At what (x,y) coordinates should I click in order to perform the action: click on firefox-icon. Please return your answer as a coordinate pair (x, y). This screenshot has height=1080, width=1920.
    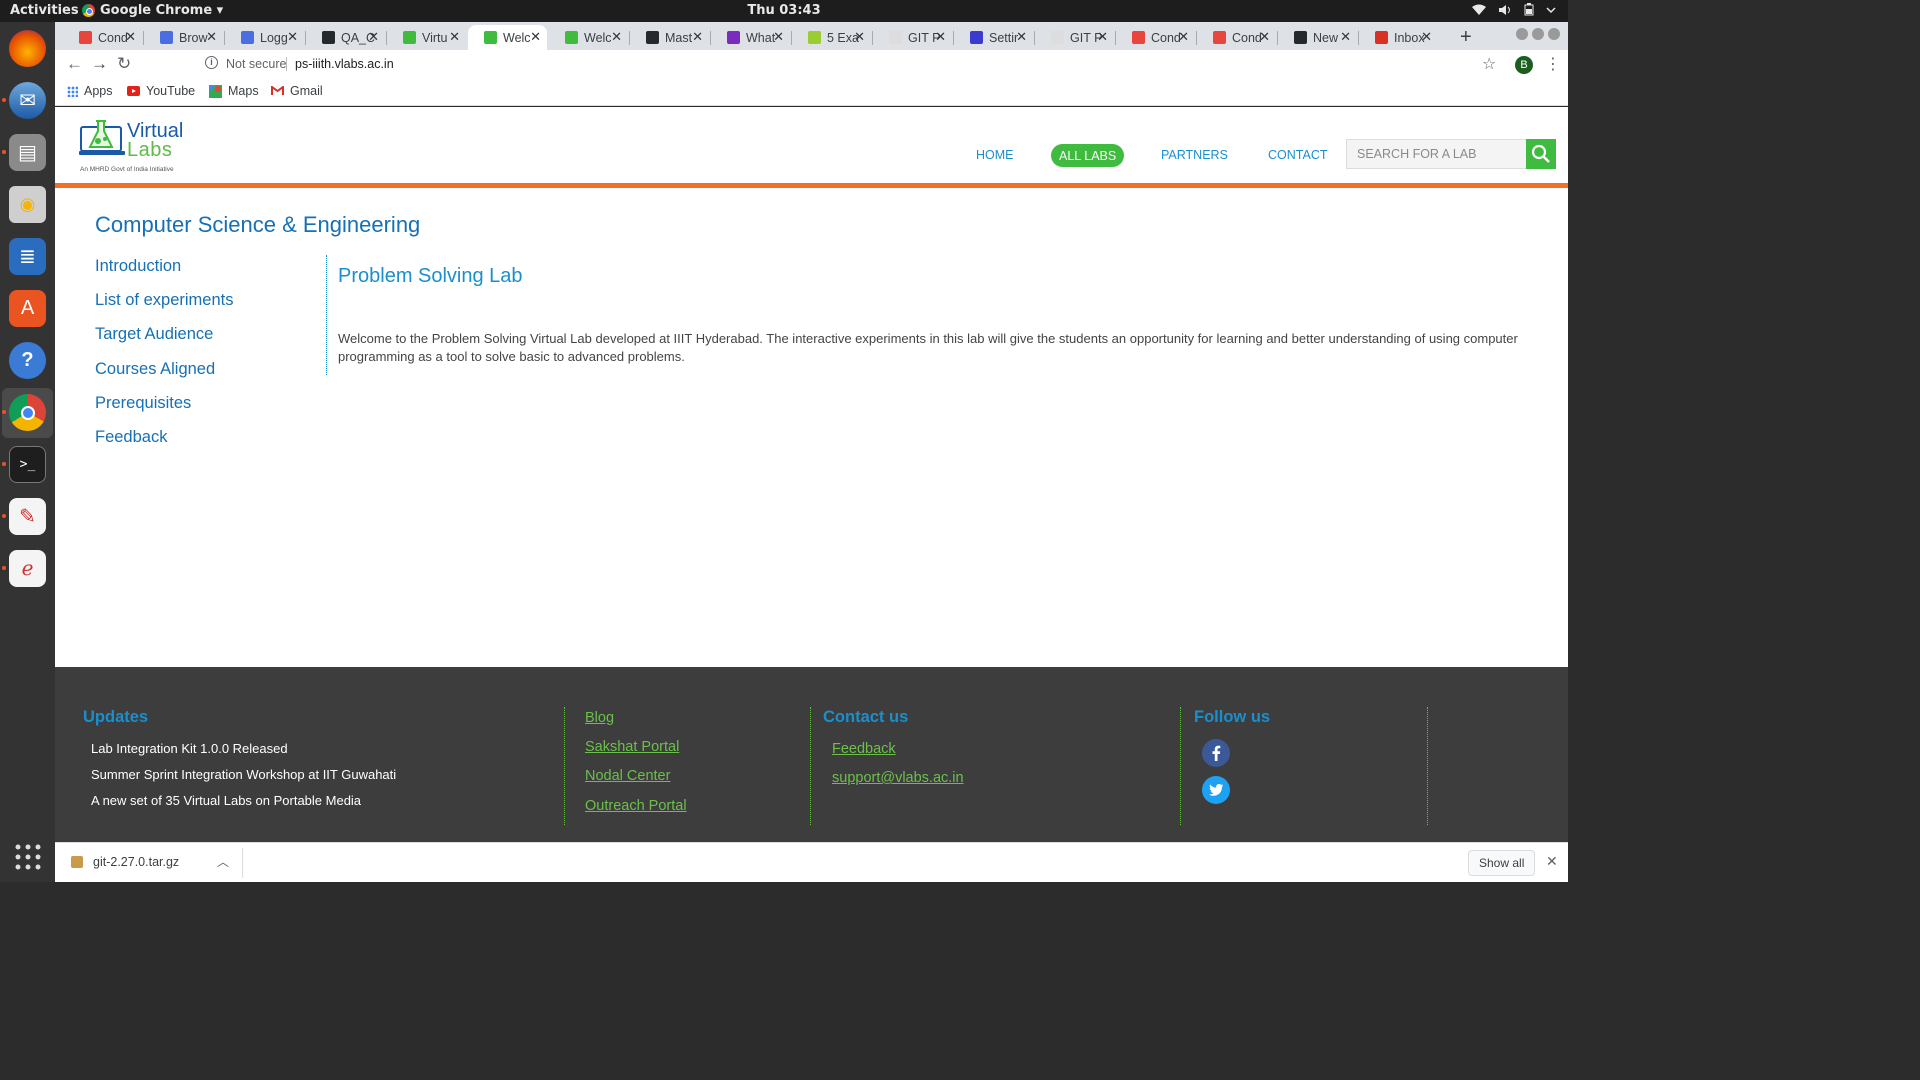
    Looking at the image, I should click on (27, 48).